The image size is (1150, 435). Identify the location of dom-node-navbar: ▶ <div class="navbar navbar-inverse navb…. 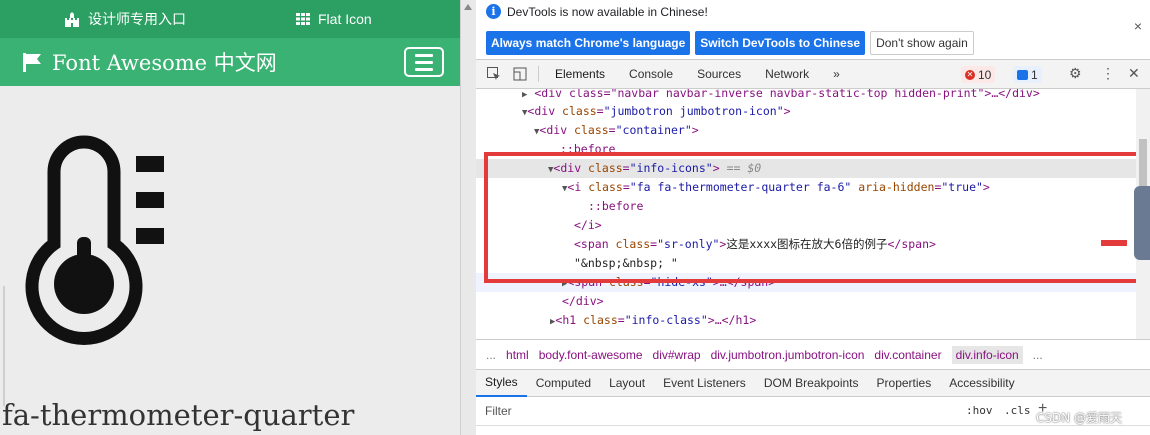
(781, 96).